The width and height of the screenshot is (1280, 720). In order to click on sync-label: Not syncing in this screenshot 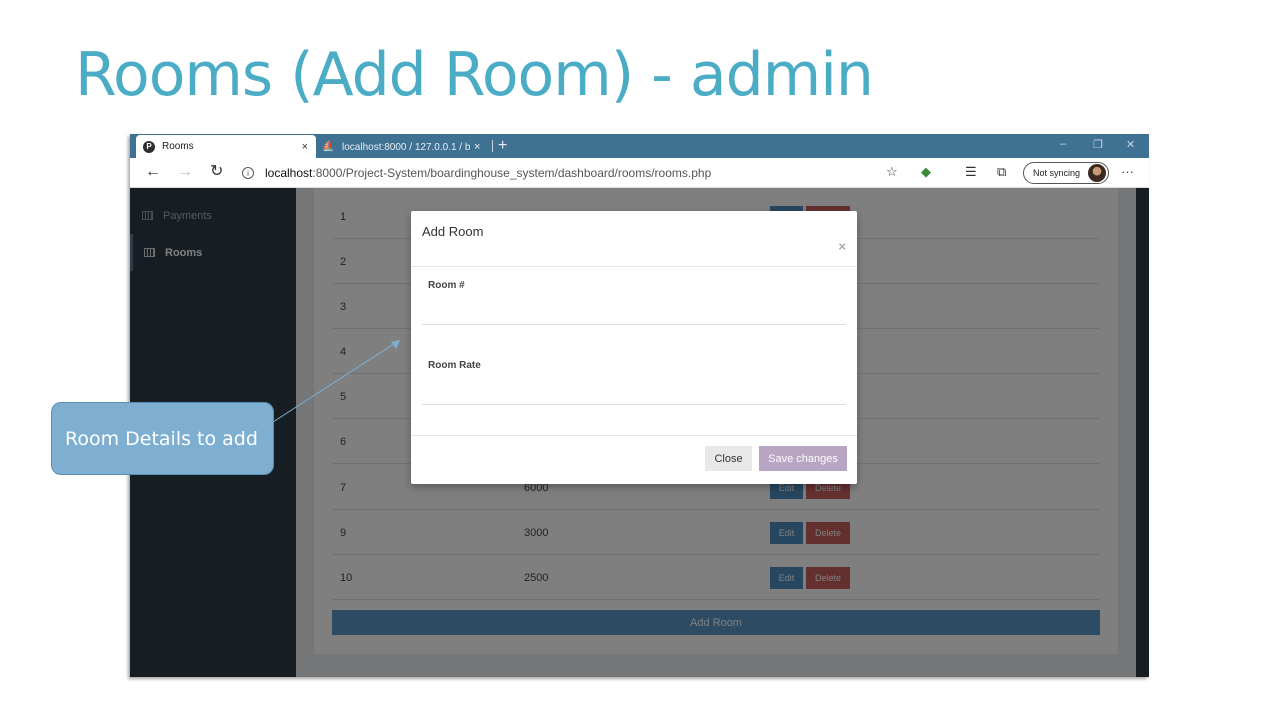, I will do `click(1057, 173)`.